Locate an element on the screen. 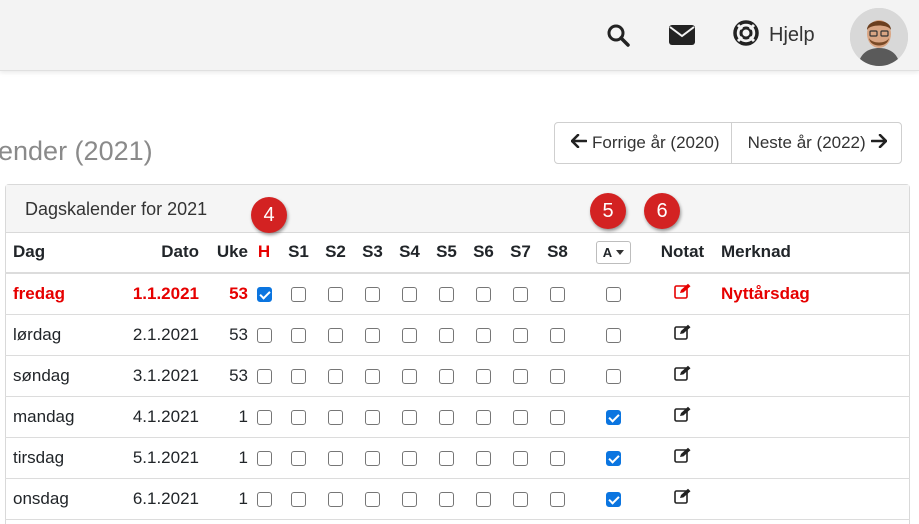  a-dropdown-label: A is located at coordinates (607, 252).